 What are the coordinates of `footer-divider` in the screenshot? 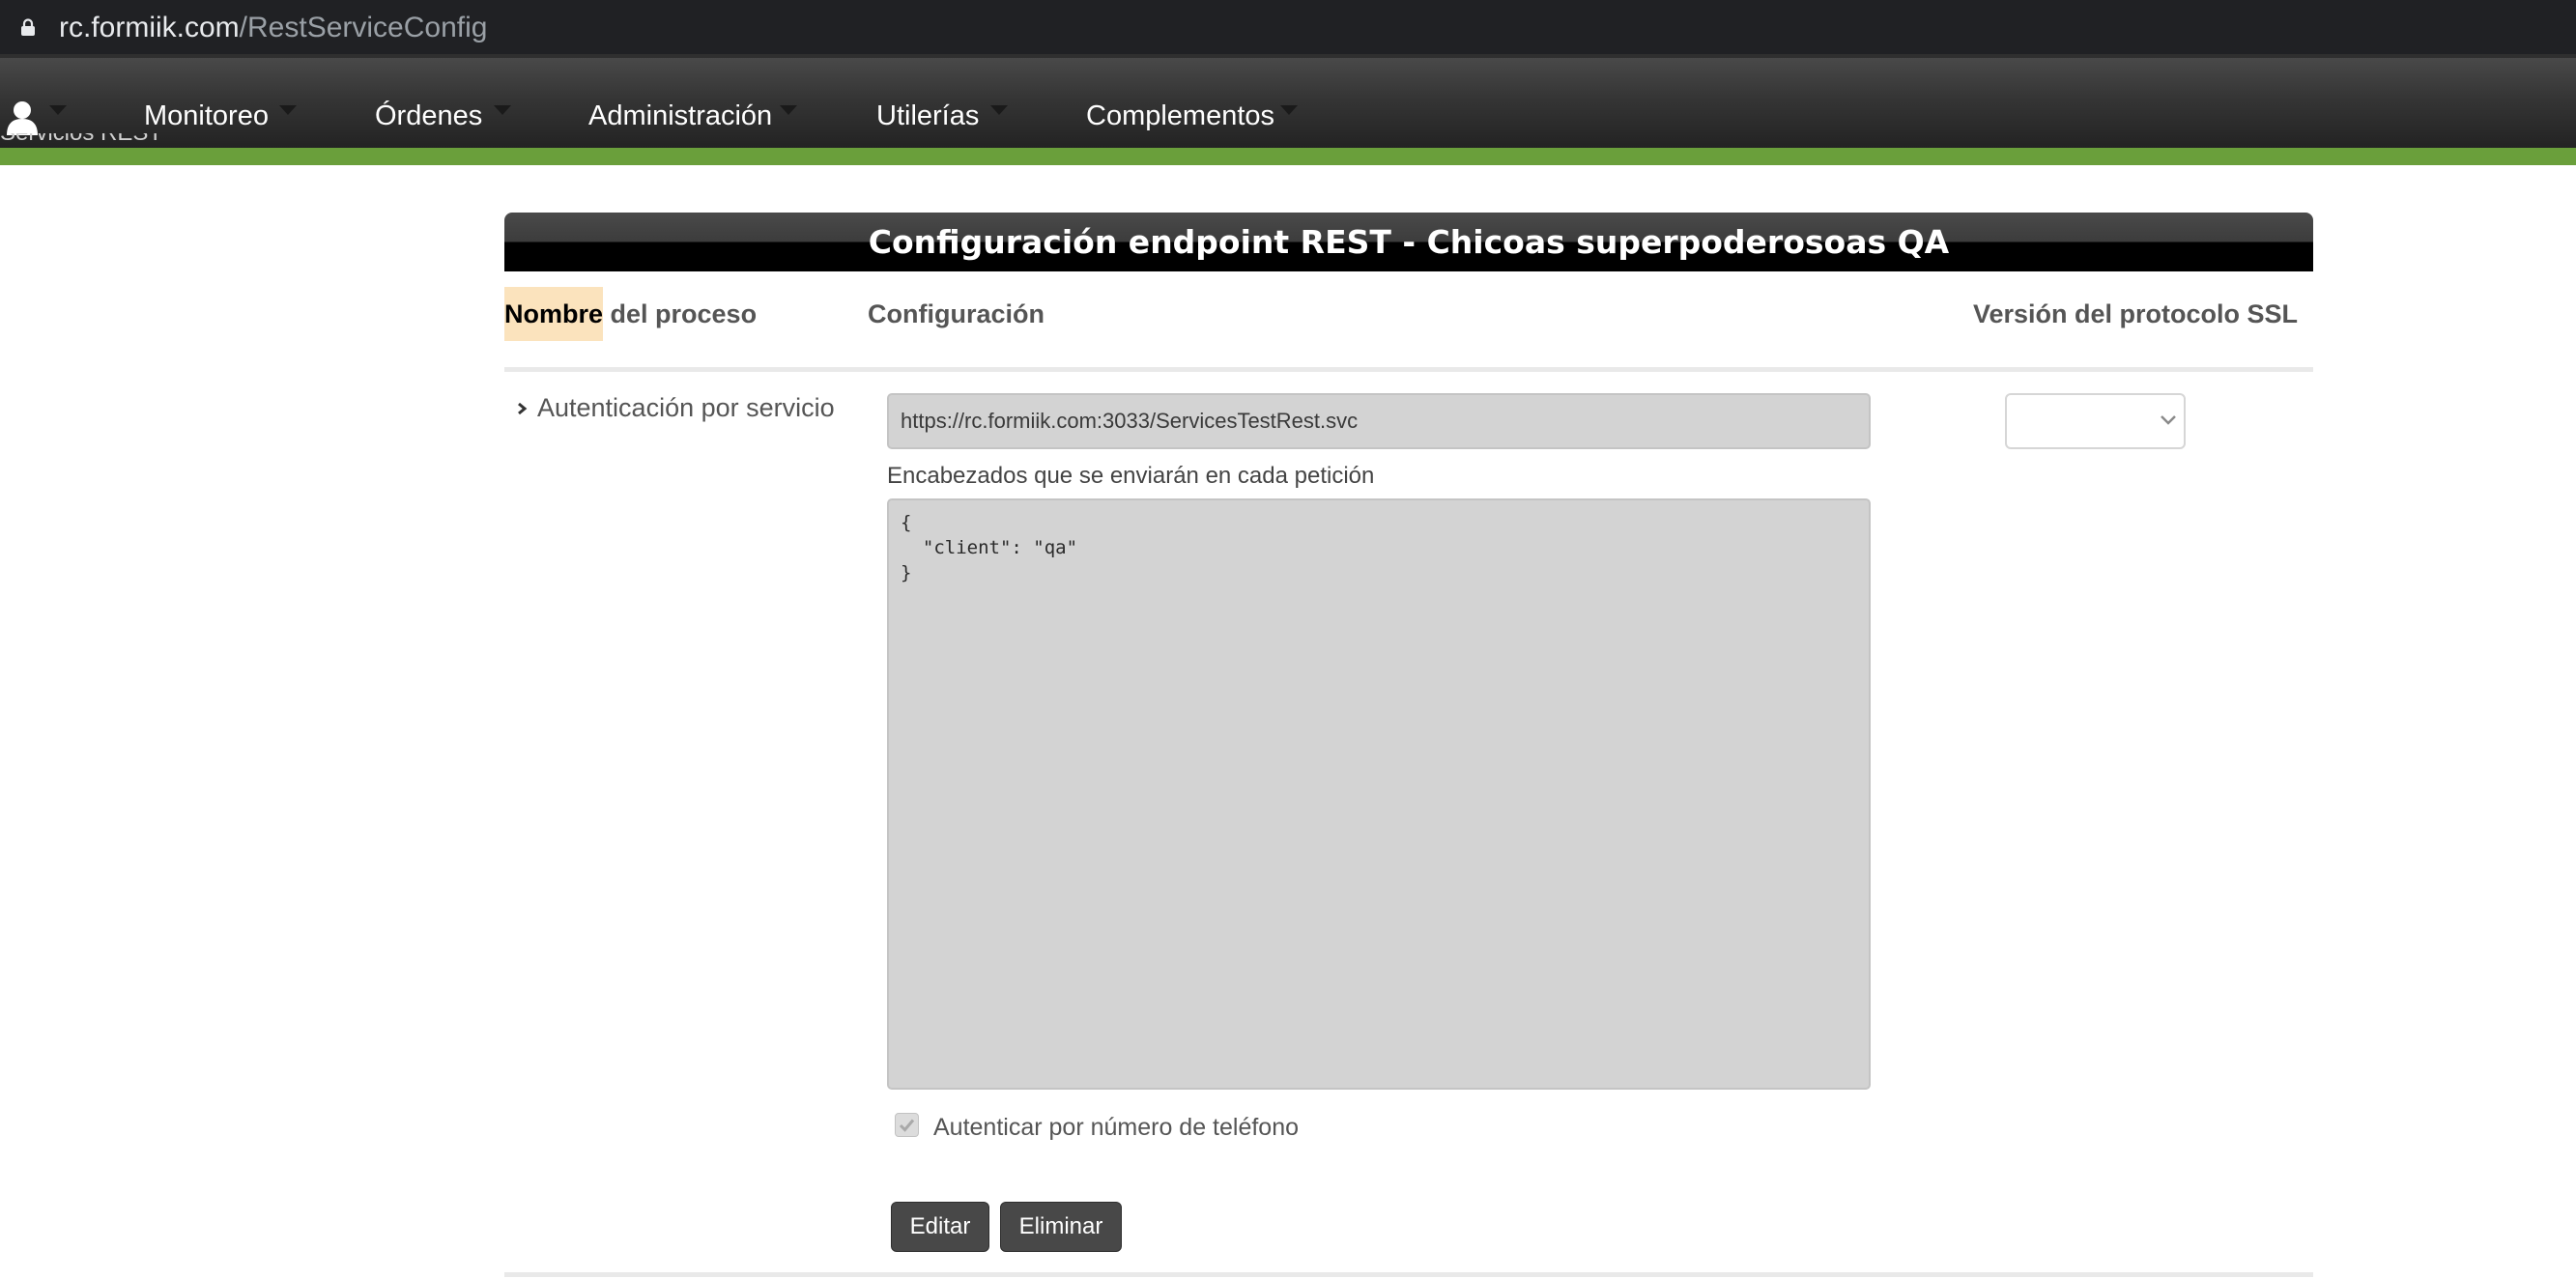 It's located at (1409, 1274).